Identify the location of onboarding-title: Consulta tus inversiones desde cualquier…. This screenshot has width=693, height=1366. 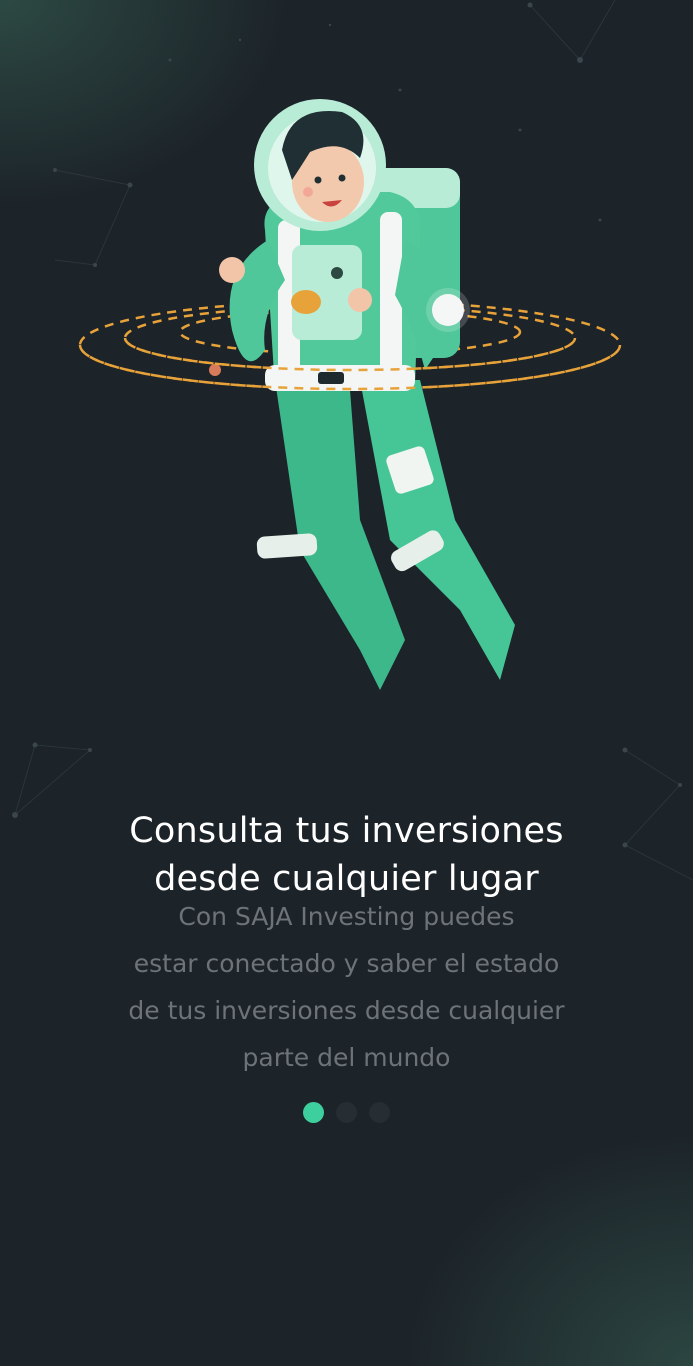
(346, 855).